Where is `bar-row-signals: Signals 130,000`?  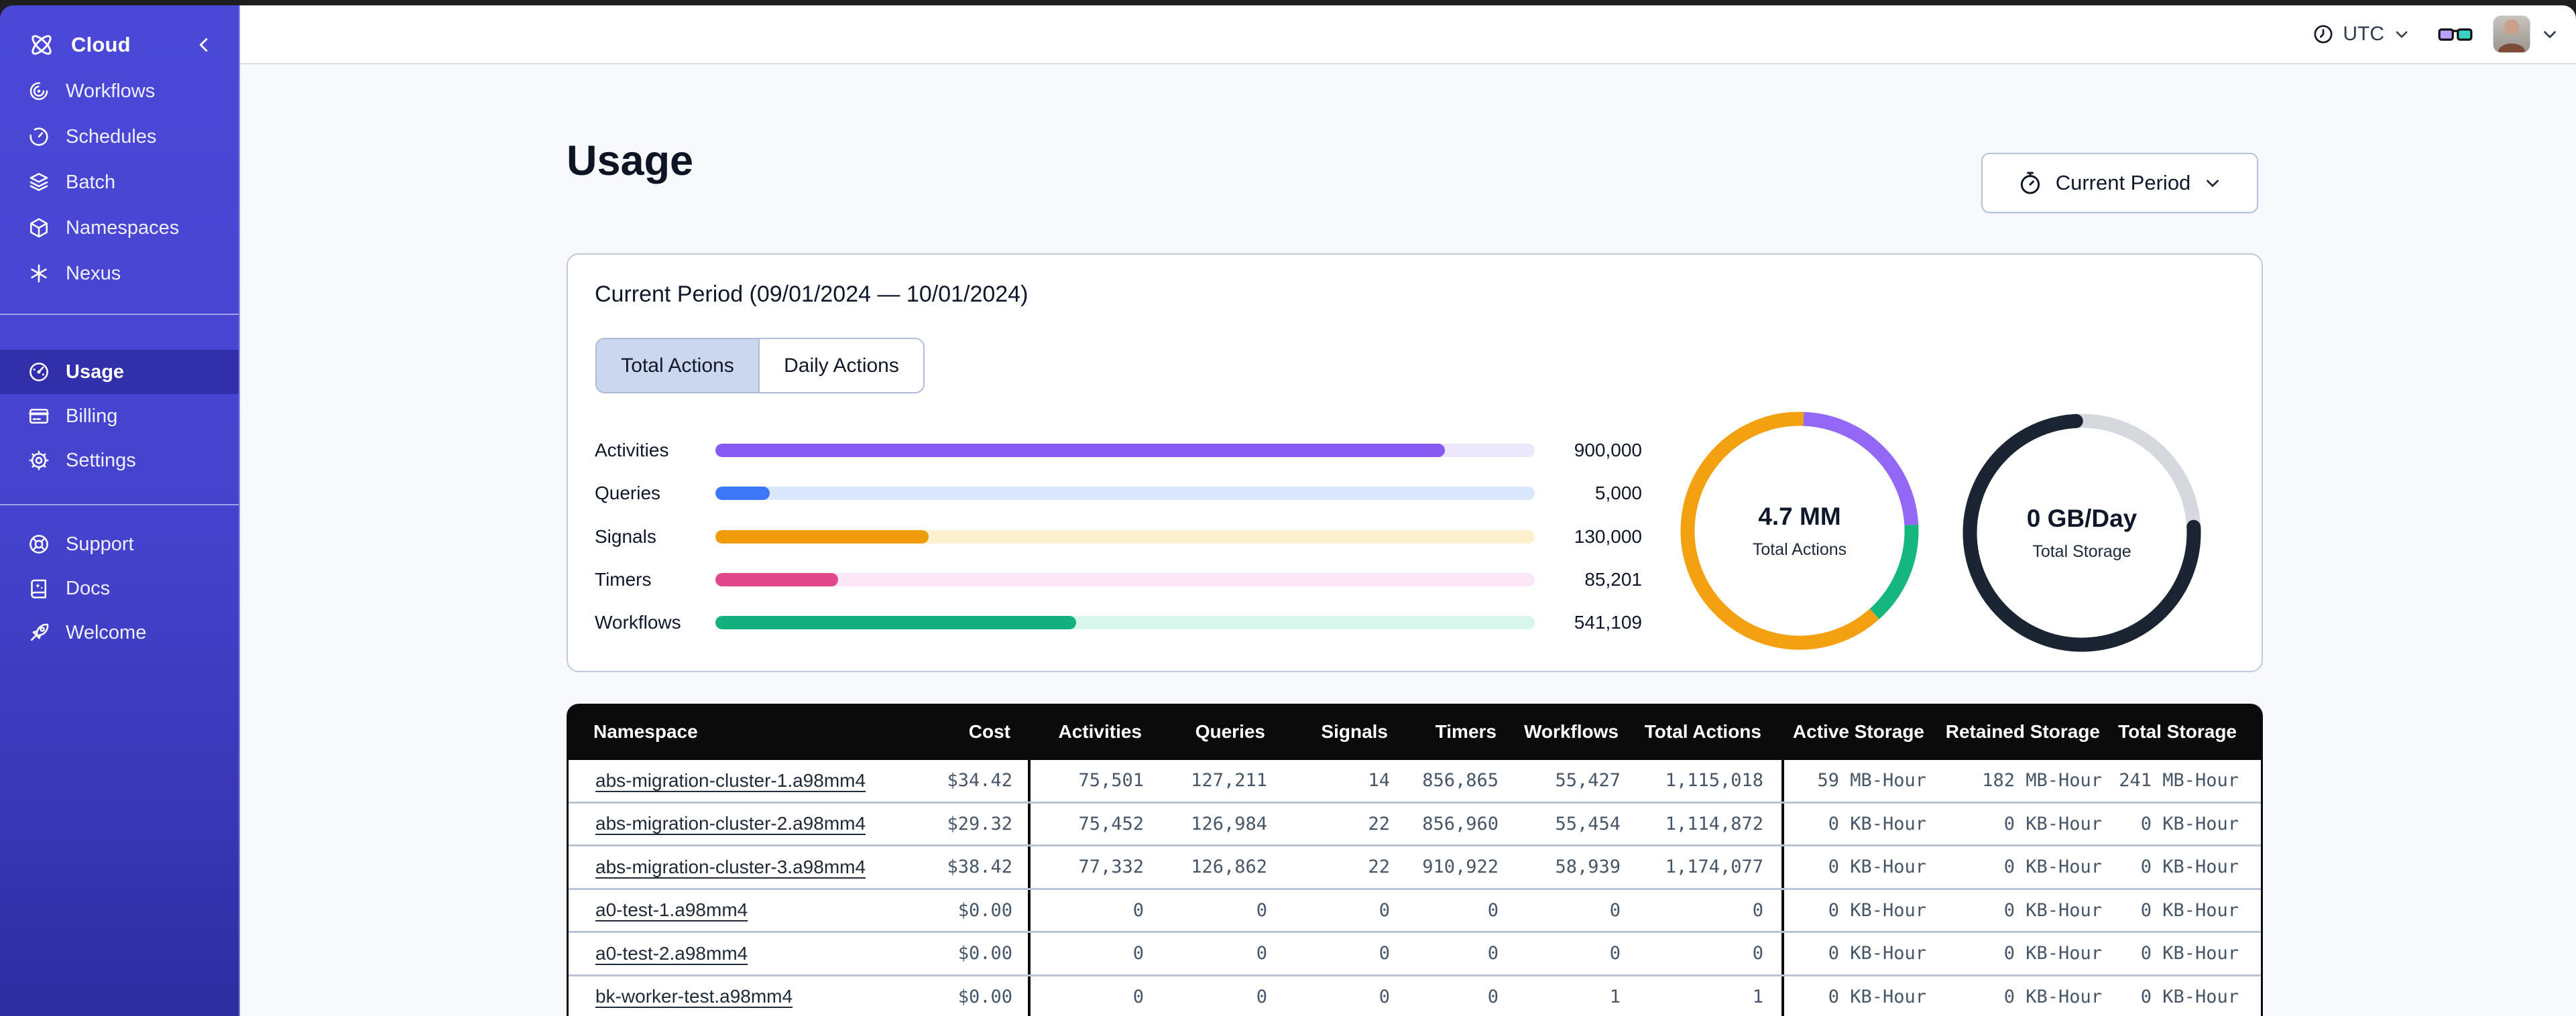 bar-row-signals: Signals 130,000 is located at coordinates (1118, 536).